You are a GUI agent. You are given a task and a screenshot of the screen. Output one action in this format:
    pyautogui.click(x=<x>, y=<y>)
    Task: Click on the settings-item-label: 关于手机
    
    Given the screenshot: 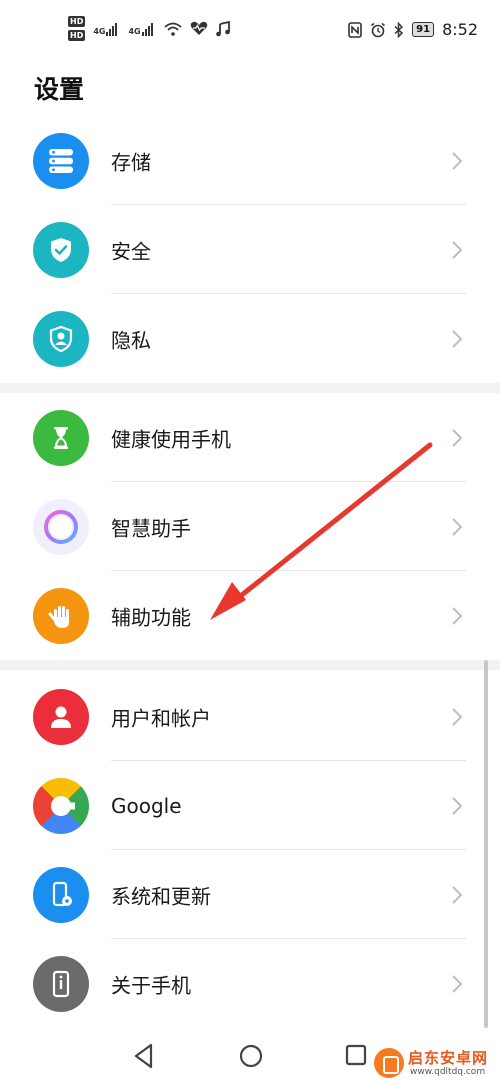 What is the action you would take?
    pyautogui.click(x=151, y=985)
    